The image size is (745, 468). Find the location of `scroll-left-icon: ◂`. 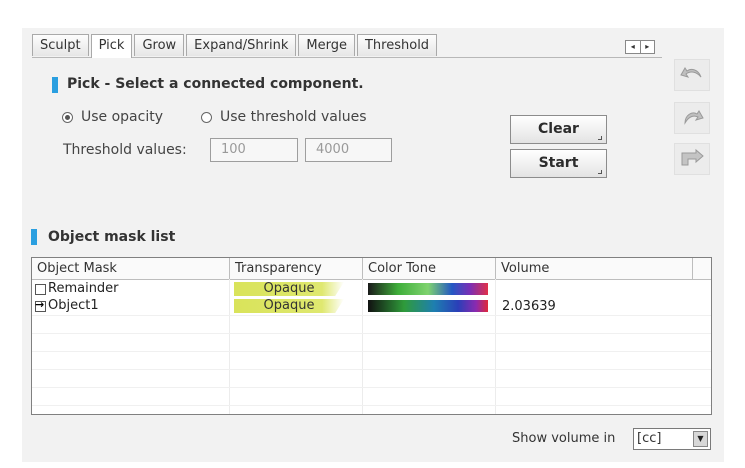

scroll-left-icon: ◂ is located at coordinates (633, 47).